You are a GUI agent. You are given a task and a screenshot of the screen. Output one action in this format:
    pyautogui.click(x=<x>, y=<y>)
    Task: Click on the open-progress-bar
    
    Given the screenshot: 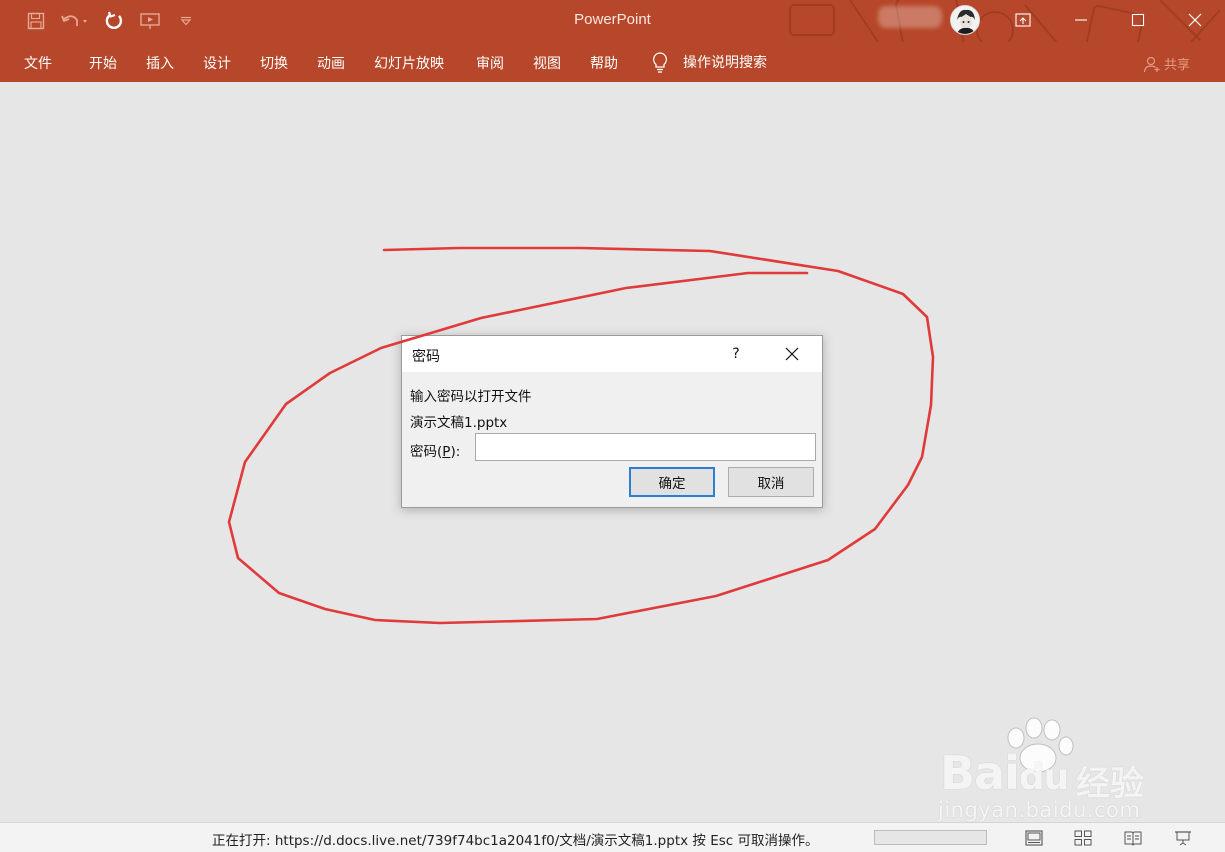 What is the action you would take?
    pyautogui.click(x=930, y=837)
    